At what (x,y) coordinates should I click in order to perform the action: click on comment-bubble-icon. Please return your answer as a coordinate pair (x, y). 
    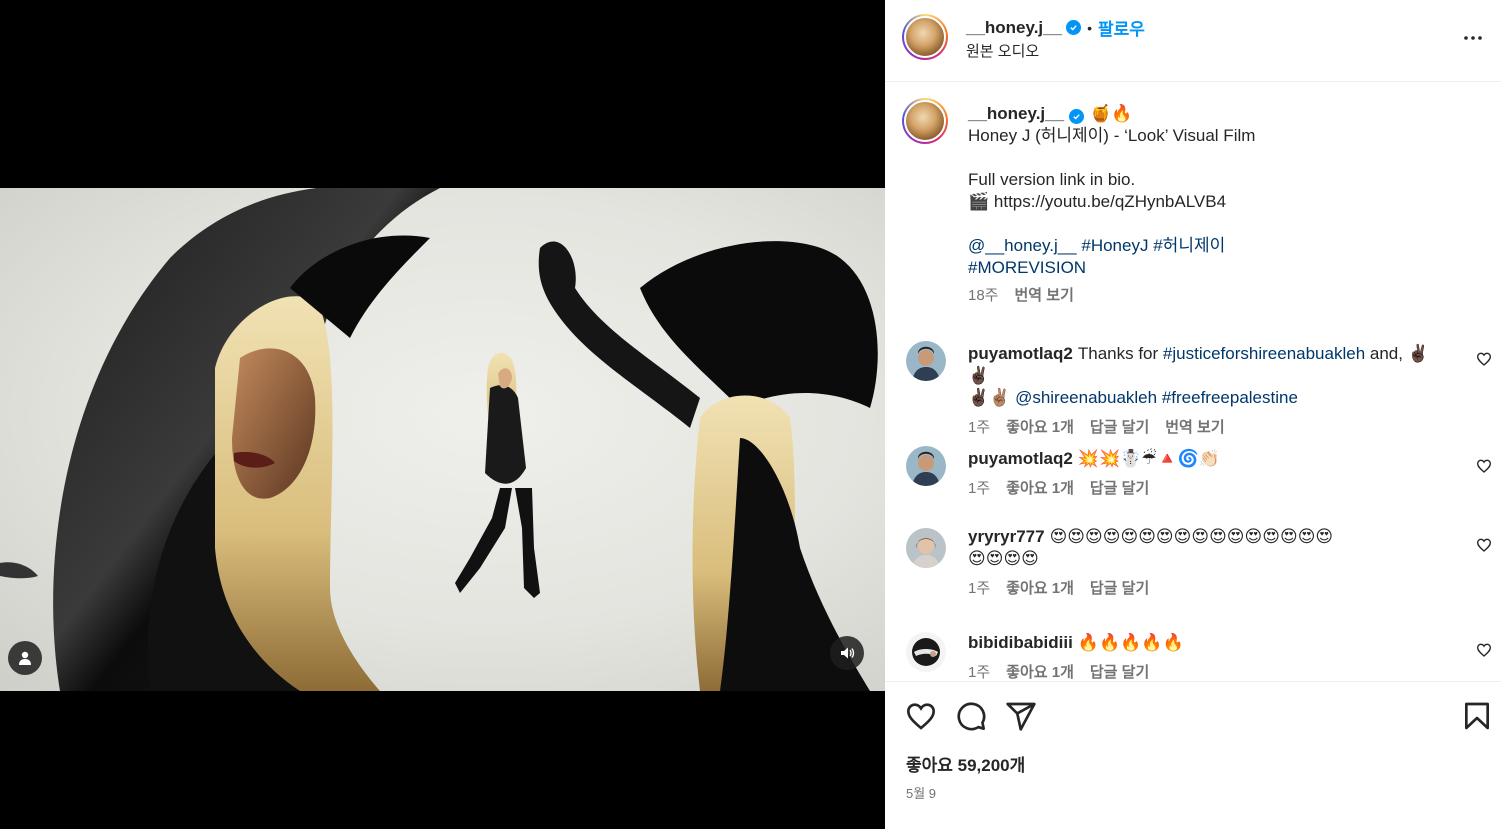
    Looking at the image, I should click on (971, 716).